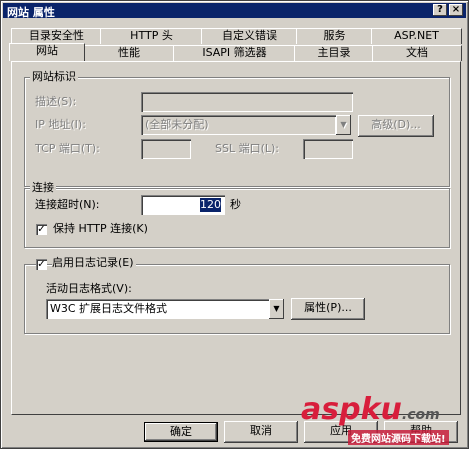 Image resolution: width=469 pixels, height=449 pixels. I want to click on cancel-button: 取消, so click(261, 432).